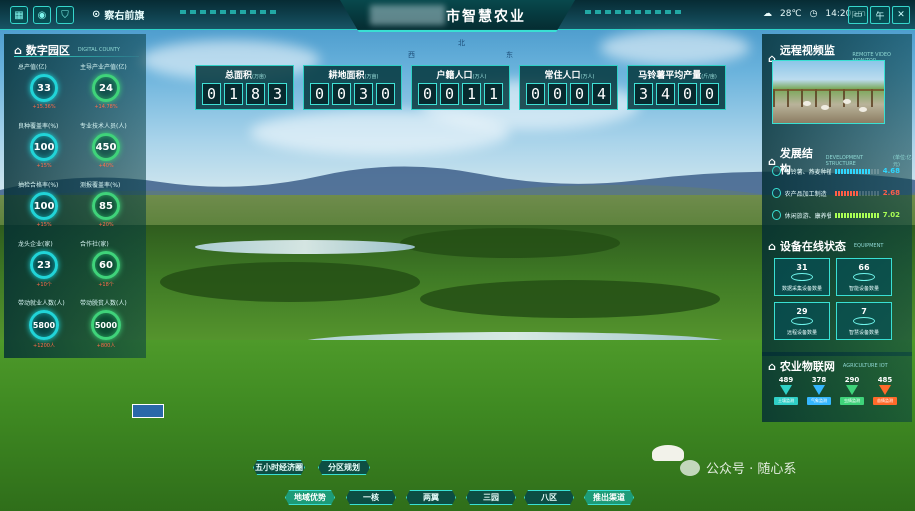 This screenshot has width=915, height=511. I want to click on nav-button-upper: 分区规划, so click(344, 467).